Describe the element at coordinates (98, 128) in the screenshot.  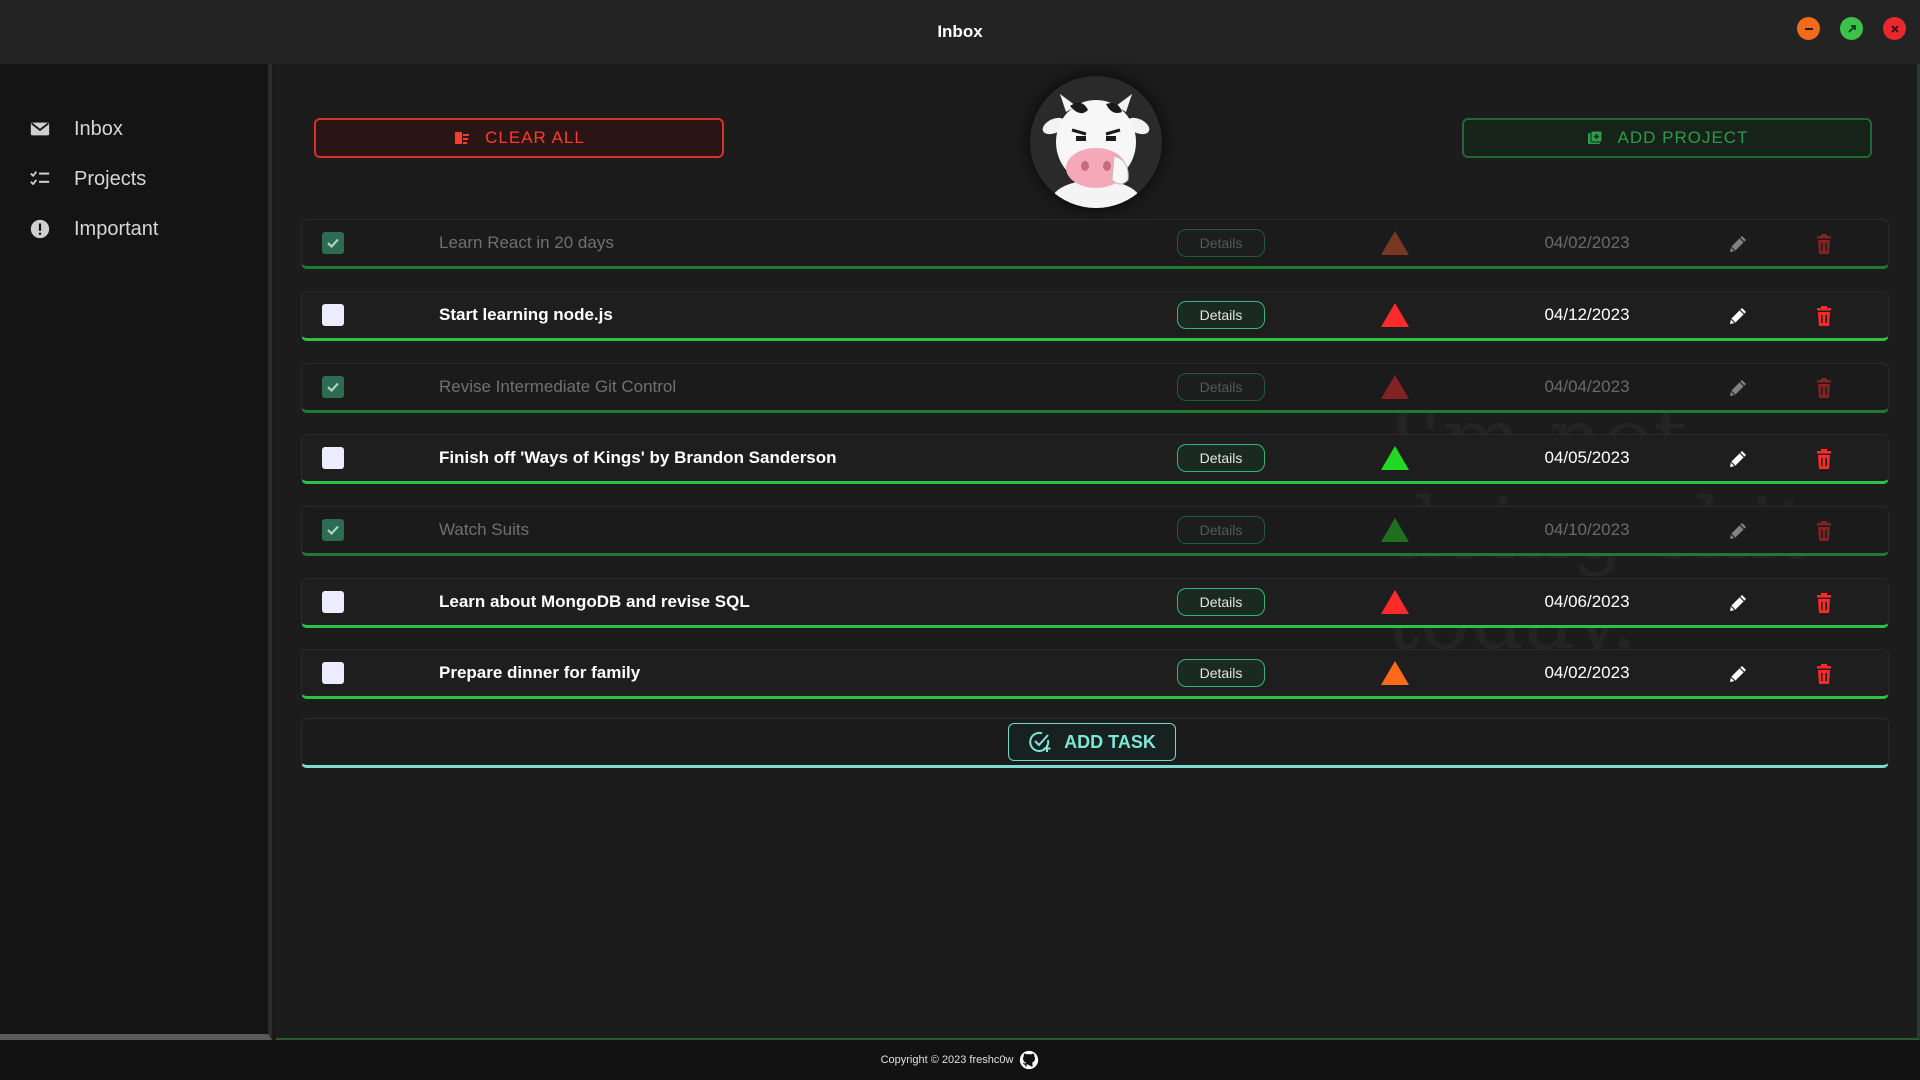
I see `sidebar-item-label: Inbox` at that location.